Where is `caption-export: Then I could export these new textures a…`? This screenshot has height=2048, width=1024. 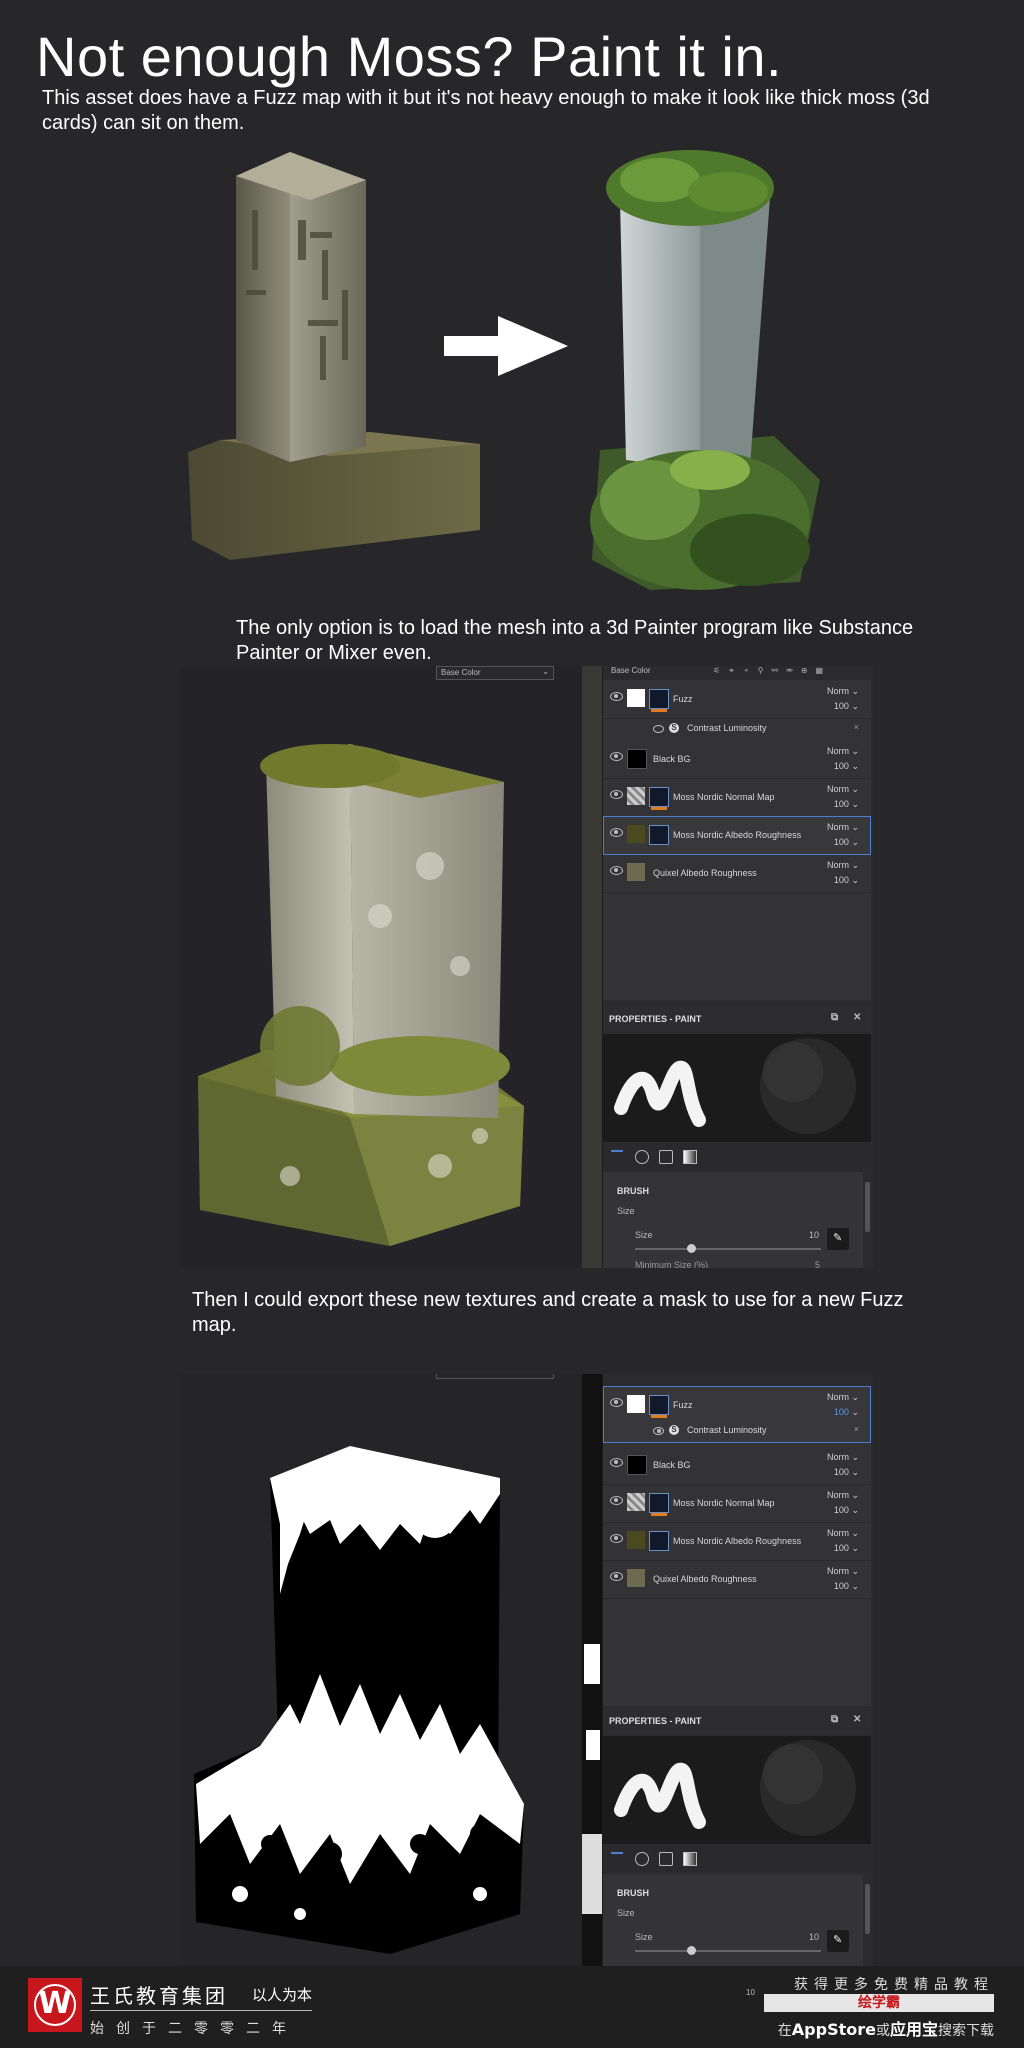 caption-export: Then I could export these new textures a… is located at coordinates (548, 1312).